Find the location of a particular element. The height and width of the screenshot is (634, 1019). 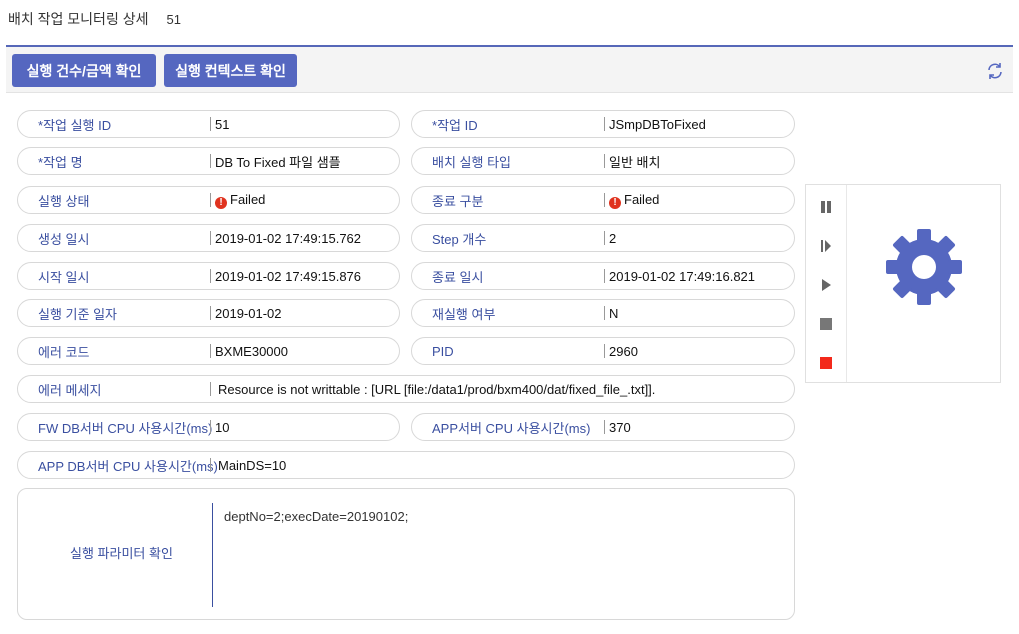

field-value: 2019-01-02 17:49:15.876 is located at coordinates (288, 276).